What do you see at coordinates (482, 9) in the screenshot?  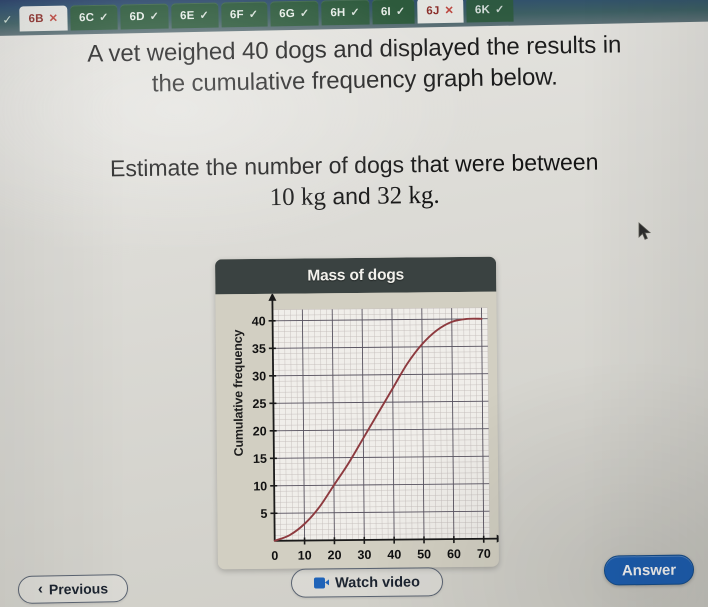 I see `browser-tab-label: 6K` at bounding box center [482, 9].